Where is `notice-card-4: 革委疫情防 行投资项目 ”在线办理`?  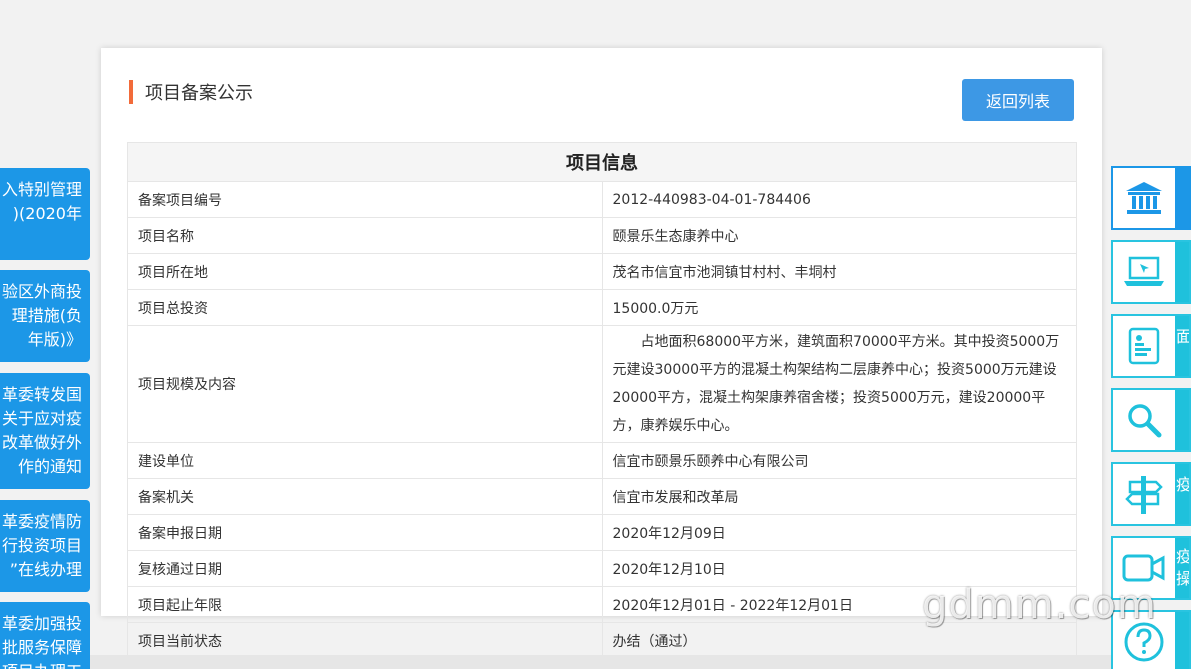 notice-card-4: 革委疫情防 行投资项目 ”在线办理 is located at coordinates (45, 546).